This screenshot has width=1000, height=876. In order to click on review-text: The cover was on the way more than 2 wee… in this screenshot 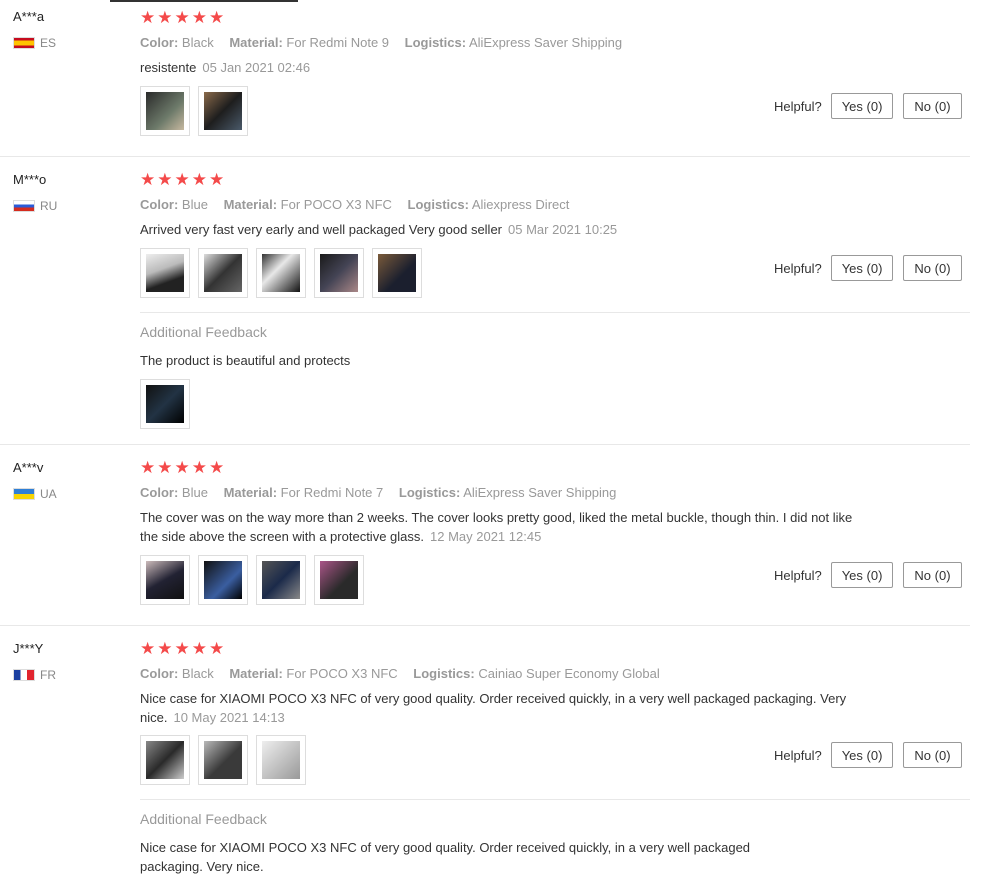, I will do `click(497, 527)`.